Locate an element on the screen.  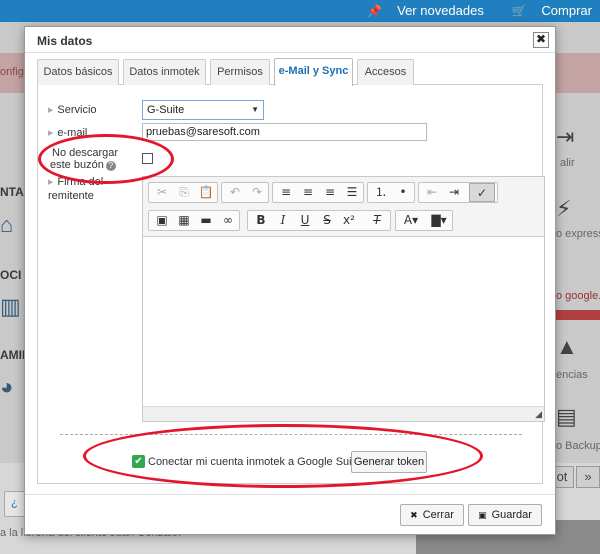
save-icon: ▣ is located at coordinates (482, 515).